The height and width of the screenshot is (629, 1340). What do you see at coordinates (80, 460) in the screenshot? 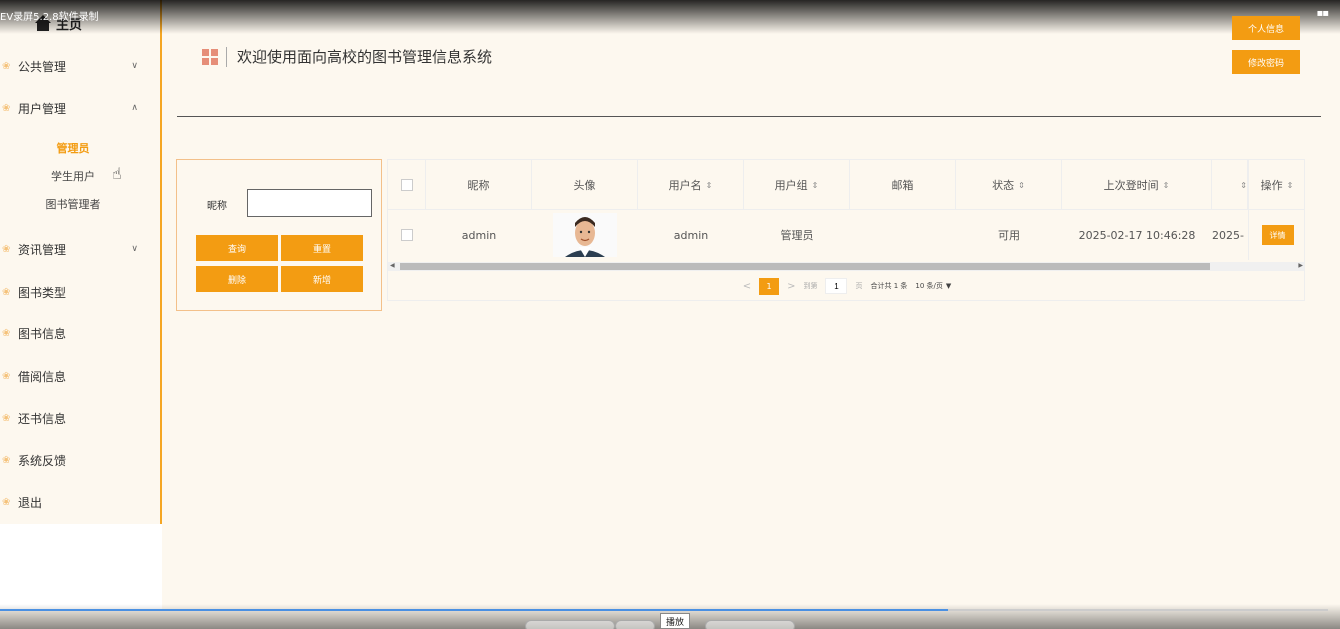
I see `sidebar-item-feedback: ❀ 系统反馈` at bounding box center [80, 460].